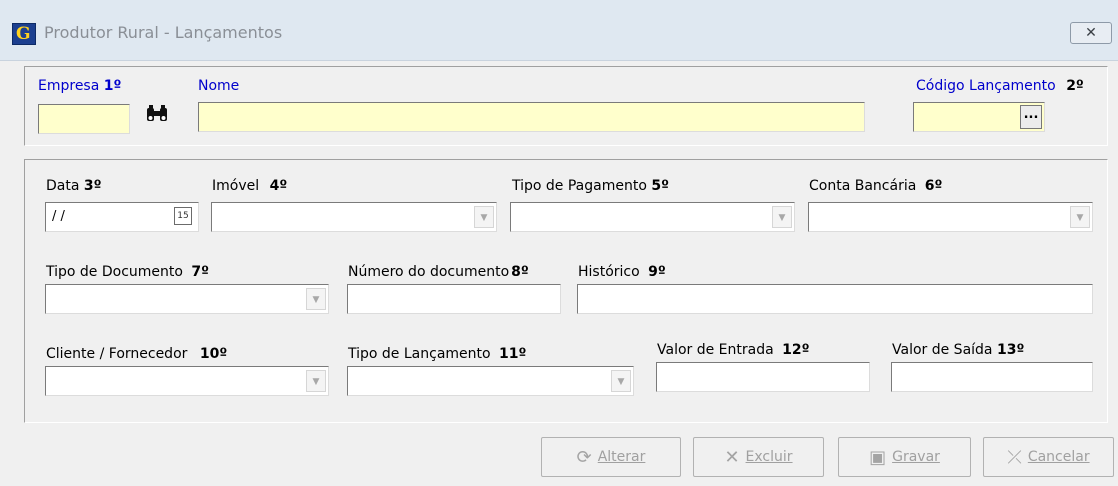  Describe the element at coordinates (950, 217) in the screenshot. I see `conta-bancaria-select: ▼` at that location.